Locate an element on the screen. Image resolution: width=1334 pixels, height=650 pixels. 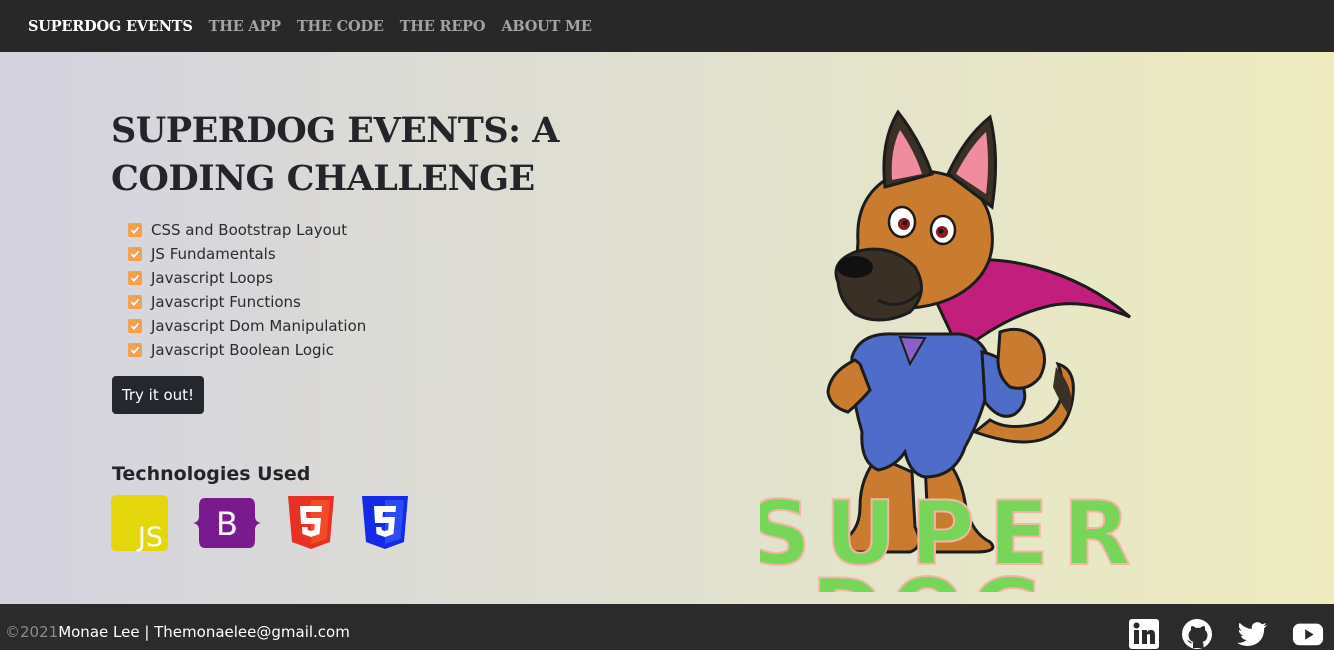
page-title: SUPERDOG EVENTS: A CODING CHALLENGE is located at coordinates (335, 154).